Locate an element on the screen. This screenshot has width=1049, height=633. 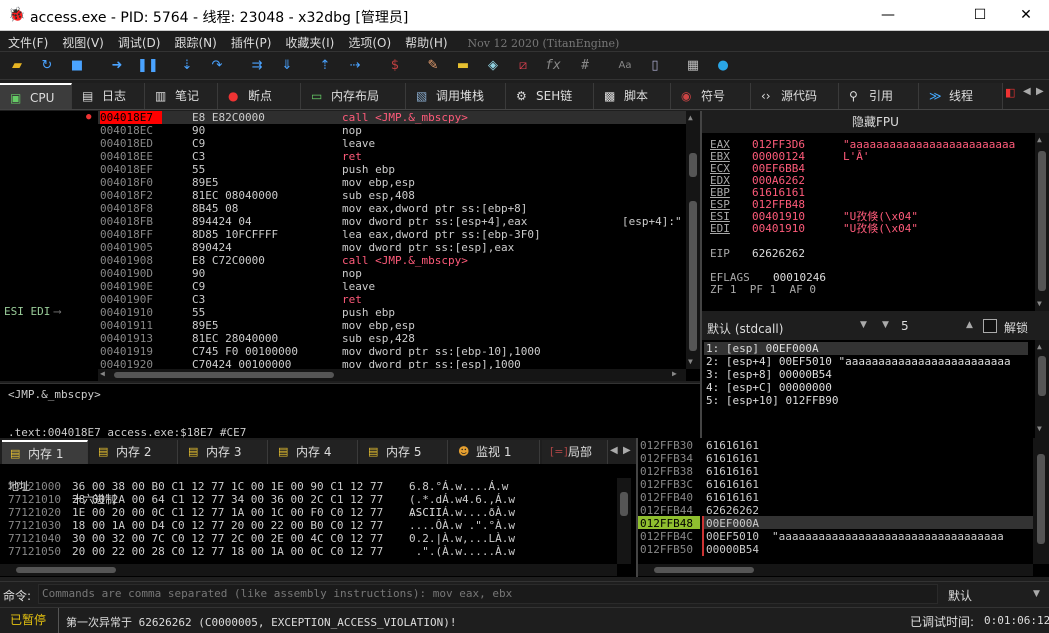
disasm-row: 00401911 89E5 mov ebp,esp is located at coordinates (392, 325).